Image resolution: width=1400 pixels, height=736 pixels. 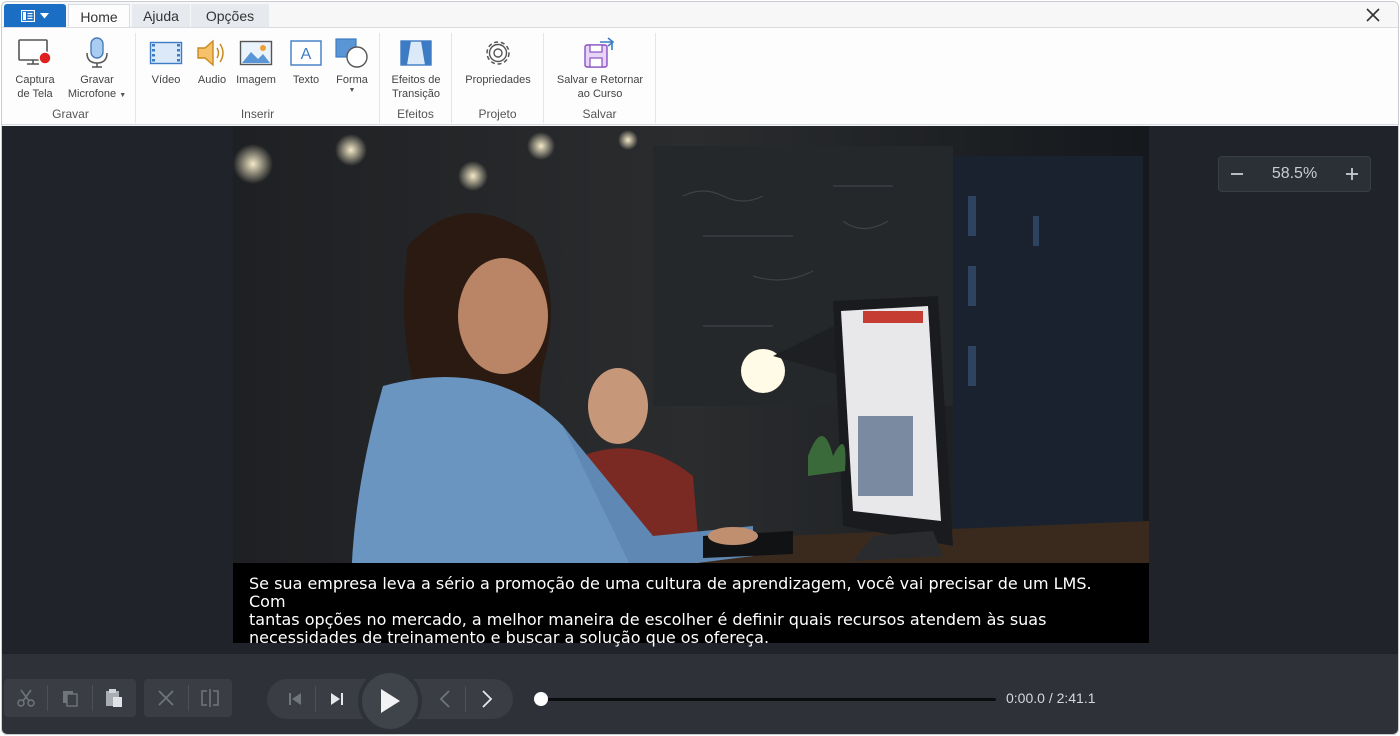 I want to click on tab-ajuda: Ajuda, so click(x=161, y=16).